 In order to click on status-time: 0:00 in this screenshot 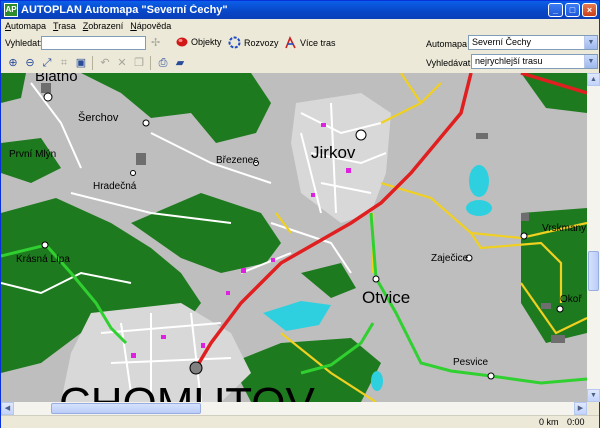, I will do `click(576, 422)`.